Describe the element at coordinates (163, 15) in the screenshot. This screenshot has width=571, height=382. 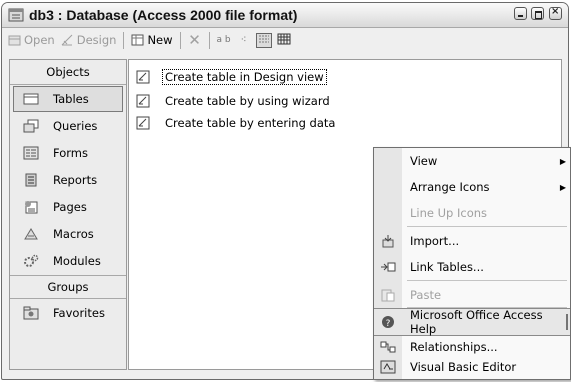
I see `window-title: db3 : Database (Access 2000 file format)` at that location.